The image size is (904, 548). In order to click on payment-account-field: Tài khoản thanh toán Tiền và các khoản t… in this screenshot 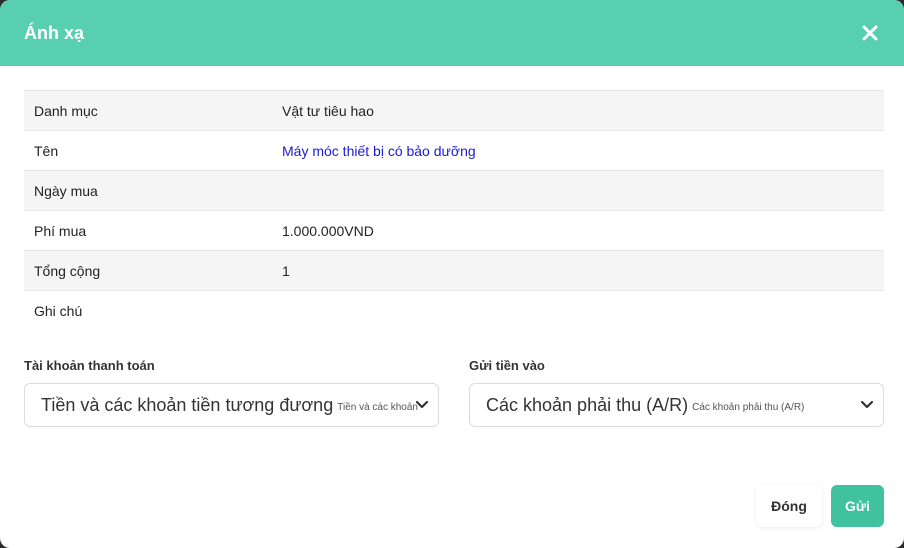, I will do `click(231, 392)`.